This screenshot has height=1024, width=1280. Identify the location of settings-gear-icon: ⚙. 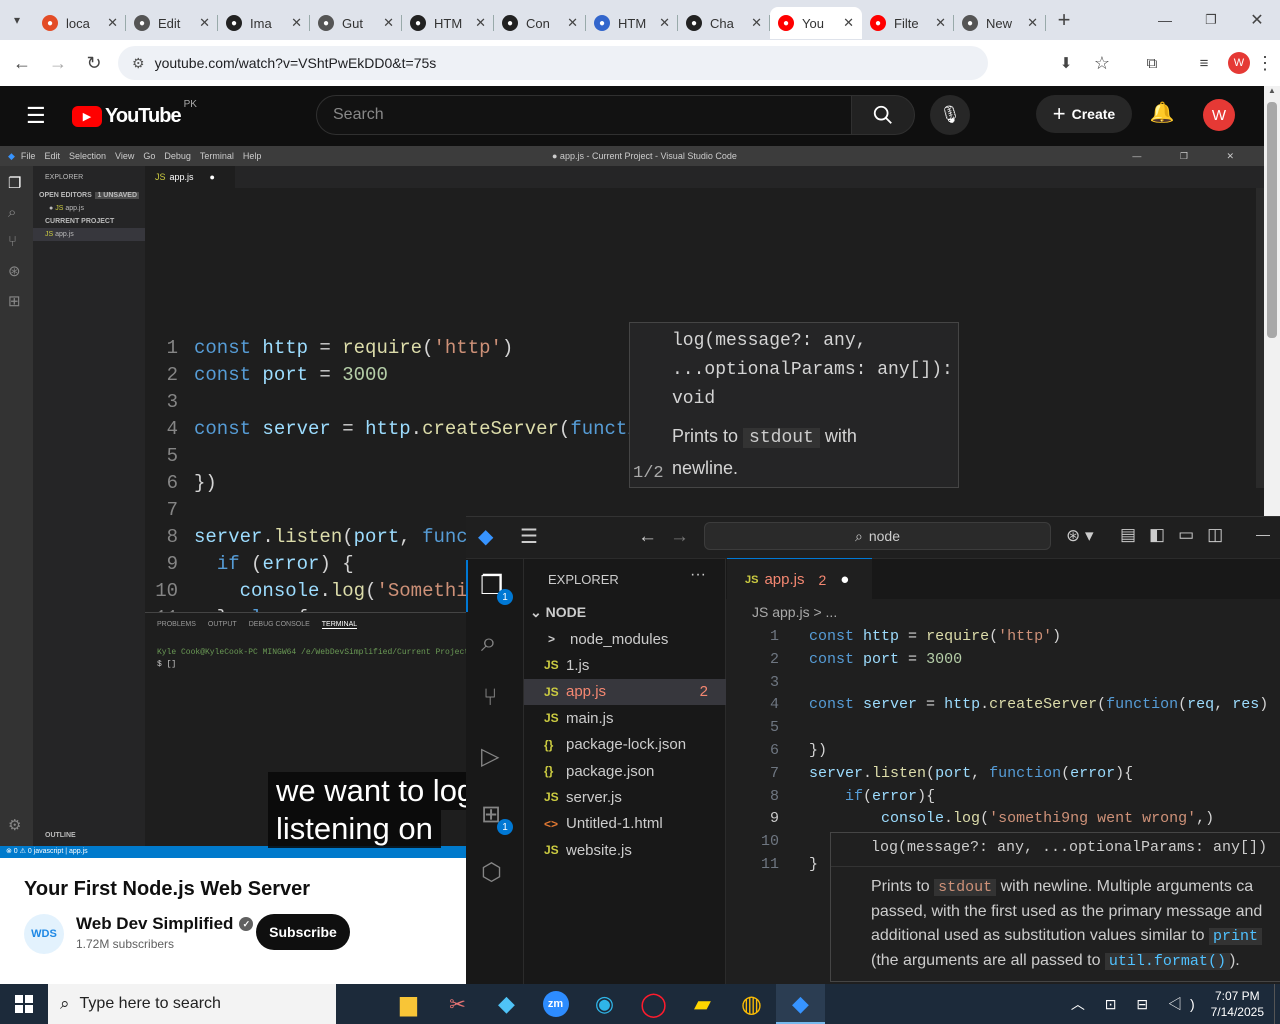
(14, 825).